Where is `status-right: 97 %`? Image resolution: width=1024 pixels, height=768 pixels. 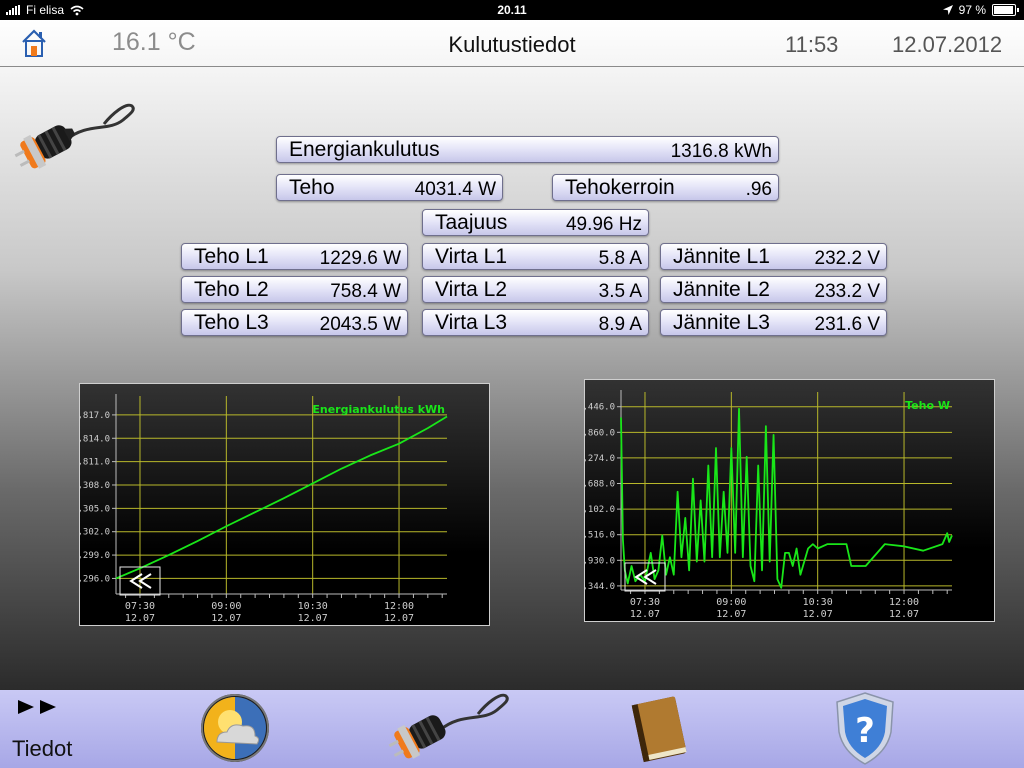 status-right: 97 % is located at coordinates (980, 10).